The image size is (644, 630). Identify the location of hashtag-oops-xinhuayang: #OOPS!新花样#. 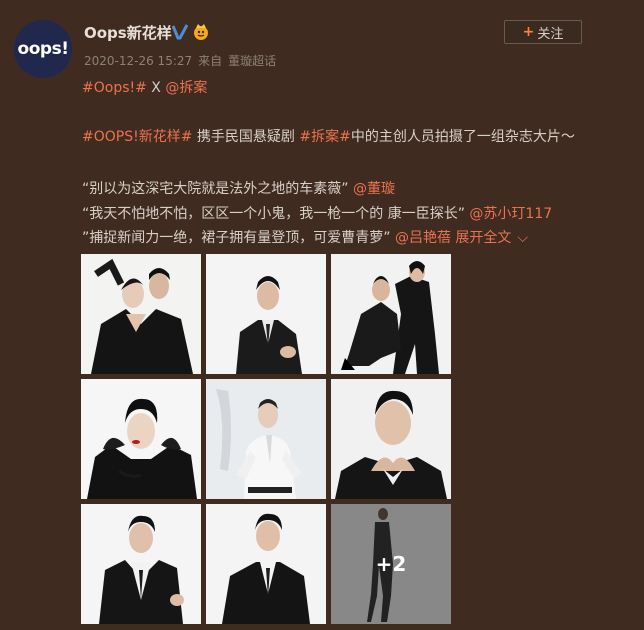
(137, 137).